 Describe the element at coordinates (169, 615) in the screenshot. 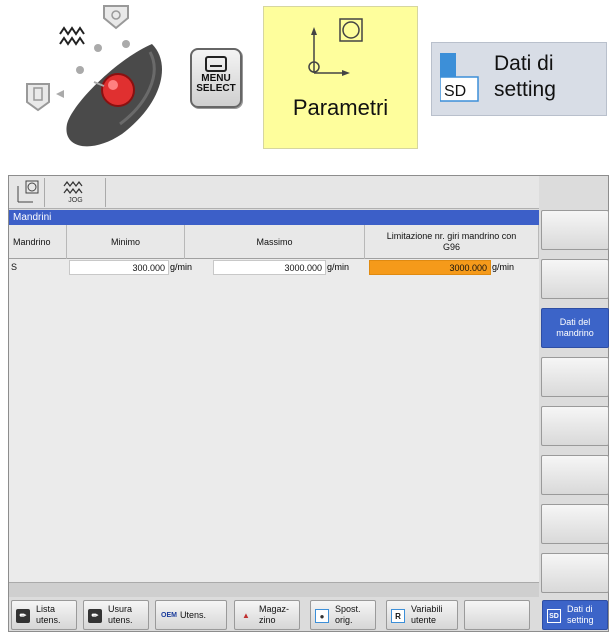

I see `oem-icon: OEM` at that location.